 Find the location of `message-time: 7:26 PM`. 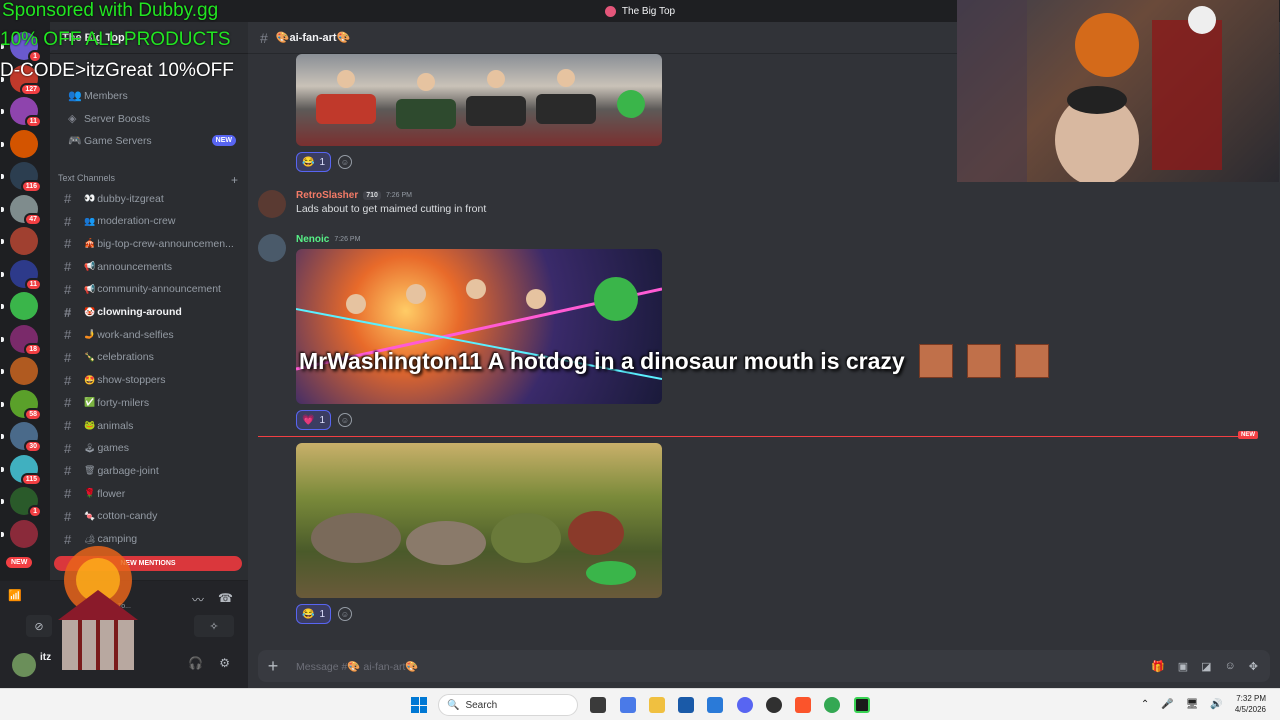

message-time: 7:26 PM is located at coordinates (347, 239).